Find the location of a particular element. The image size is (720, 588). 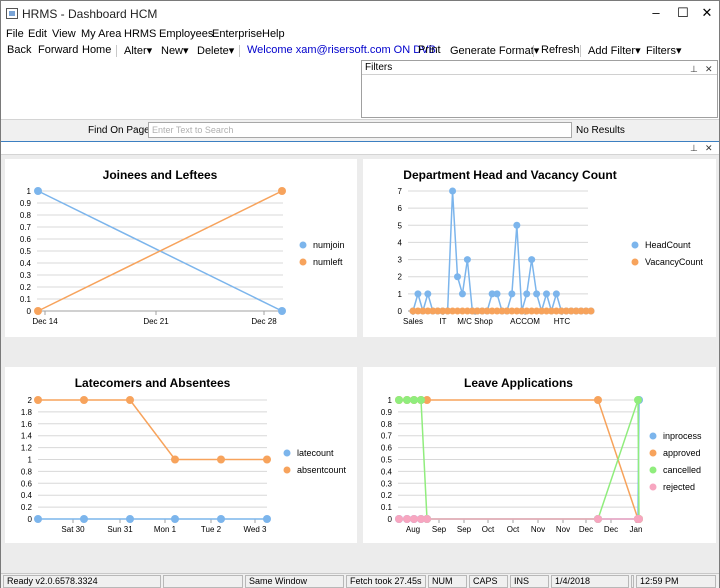

menu-view: View is located at coordinates (64, 34).